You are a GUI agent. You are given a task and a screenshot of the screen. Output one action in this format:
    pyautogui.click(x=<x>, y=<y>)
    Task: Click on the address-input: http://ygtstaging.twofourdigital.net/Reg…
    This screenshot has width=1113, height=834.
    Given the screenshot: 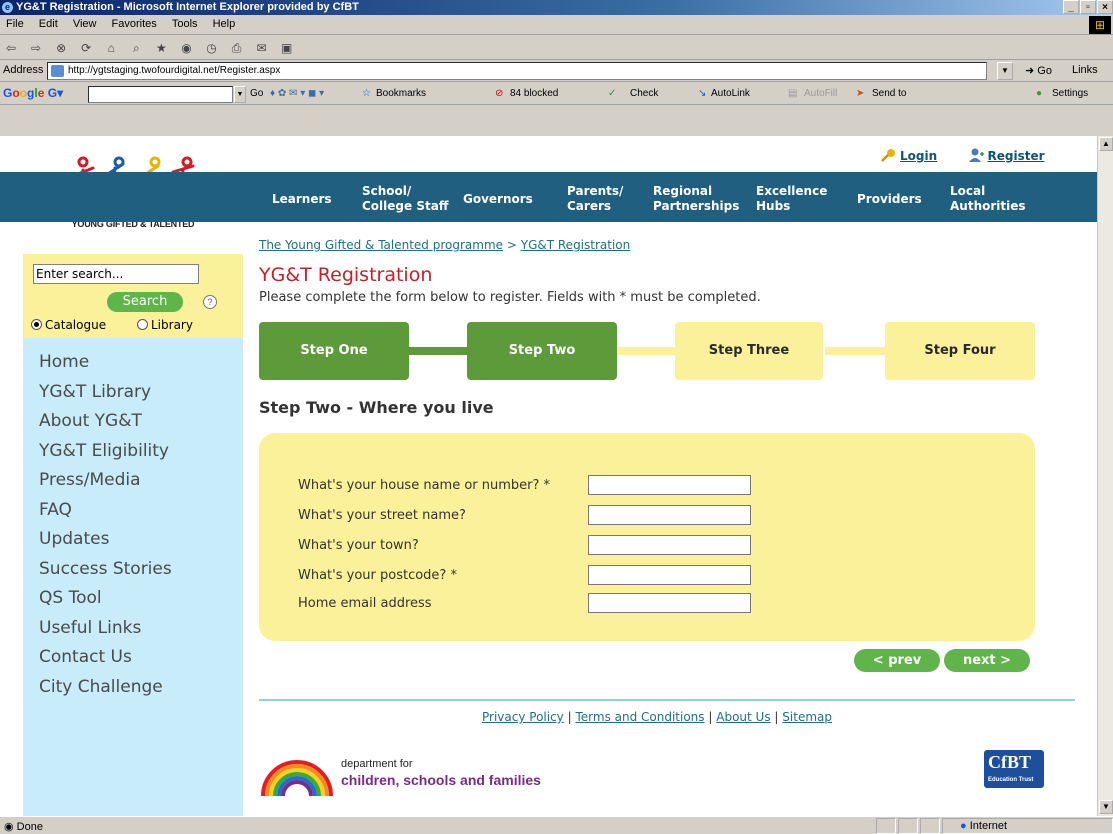 What is the action you would take?
    pyautogui.click(x=517, y=71)
    